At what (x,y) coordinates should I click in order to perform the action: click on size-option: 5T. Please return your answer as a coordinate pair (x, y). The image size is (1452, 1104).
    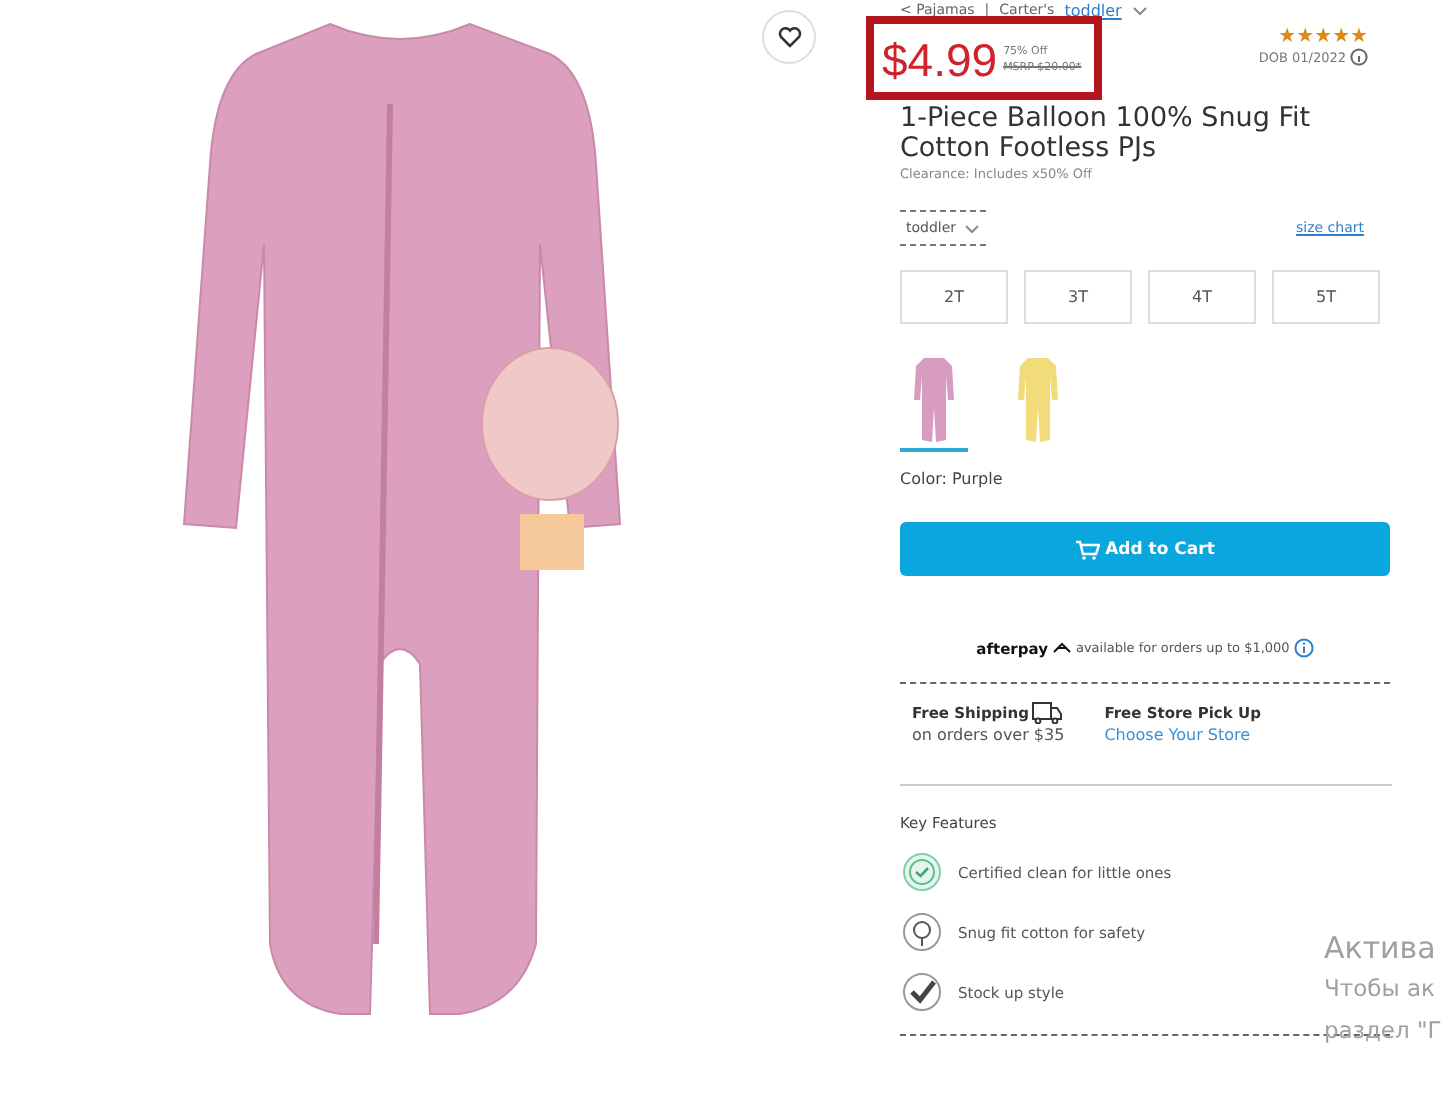
    Looking at the image, I should click on (1326, 297).